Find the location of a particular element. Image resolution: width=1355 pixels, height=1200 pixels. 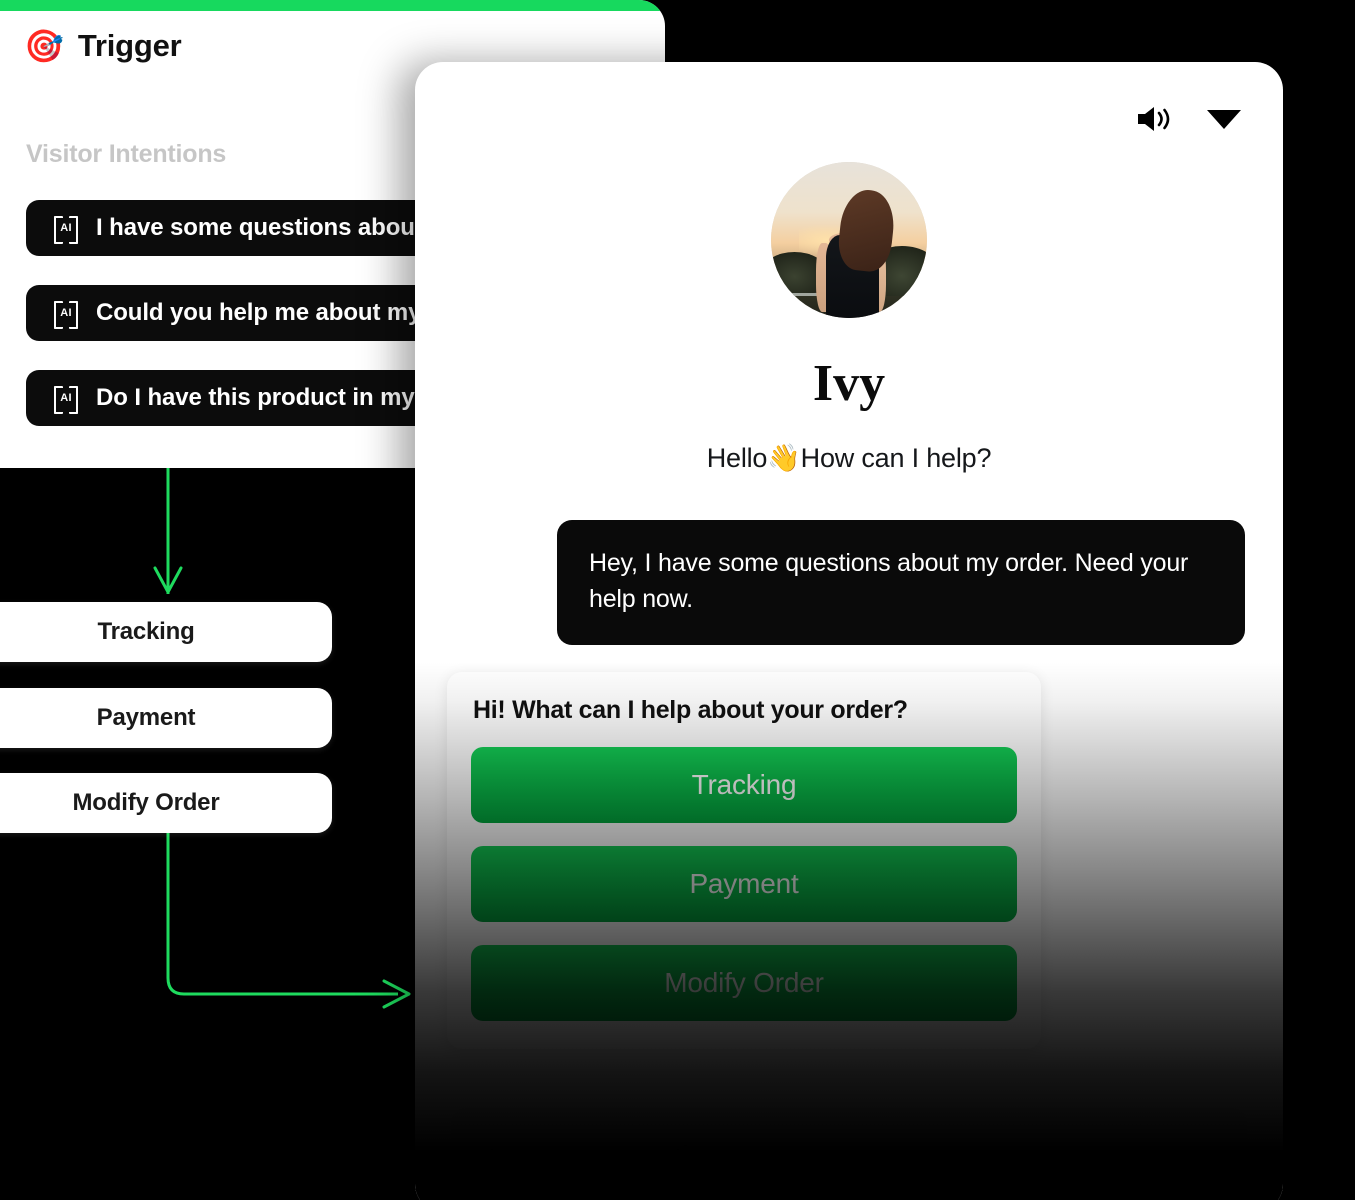

flow-button-modify-order: Modify Order is located at coordinates (166, 803).